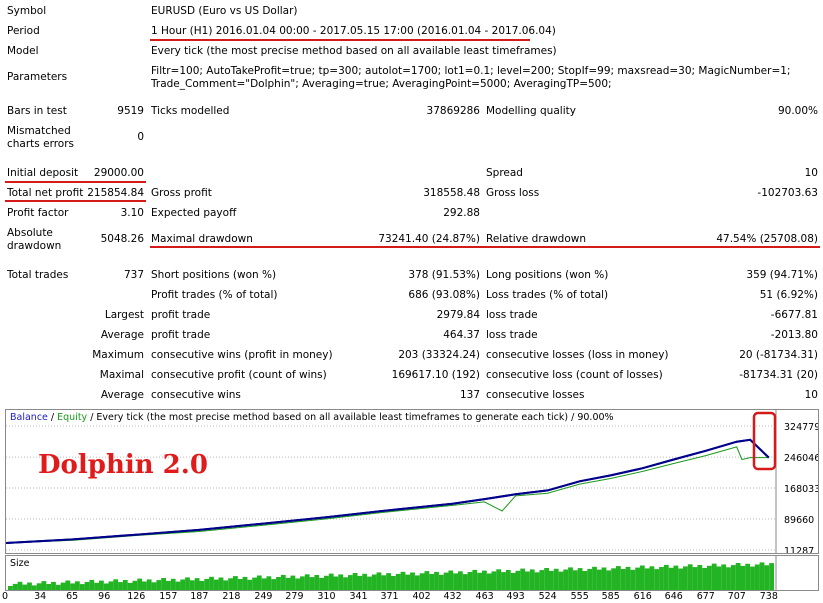 Image resolution: width=823 pixels, height=603 pixels. Describe the element at coordinates (27, 11) in the screenshot. I see `symbol-label: Symbol` at that location.